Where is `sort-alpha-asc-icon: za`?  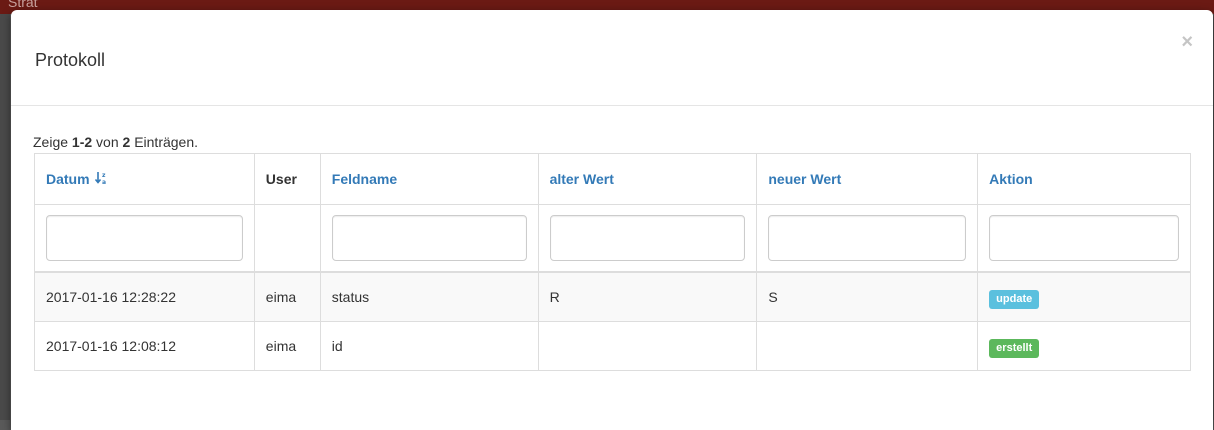
sort-alpha-asc-icon: za is located at coordinates (100, 179).